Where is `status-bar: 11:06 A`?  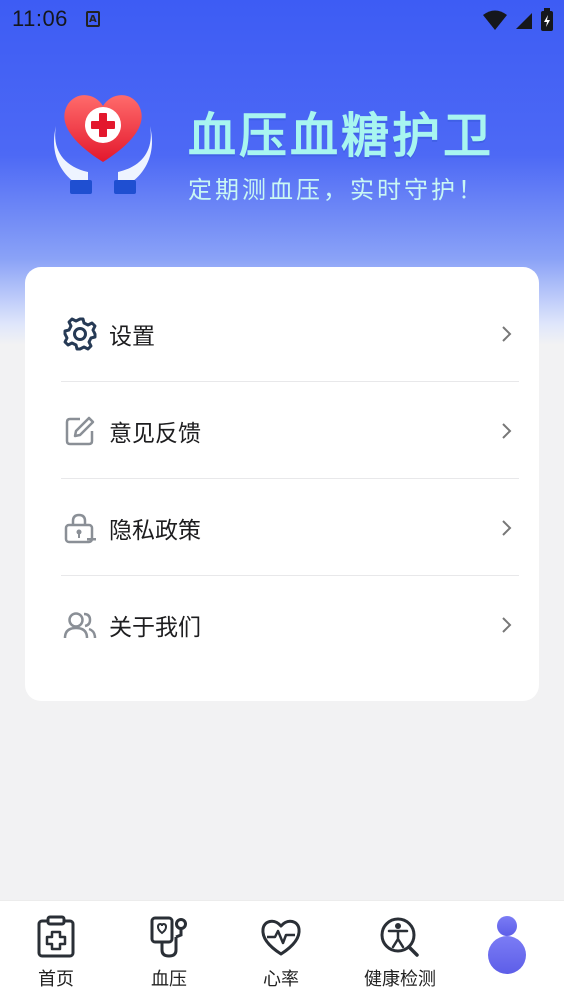 status-bar: 11:06 A is located at coordinates (282, 19).